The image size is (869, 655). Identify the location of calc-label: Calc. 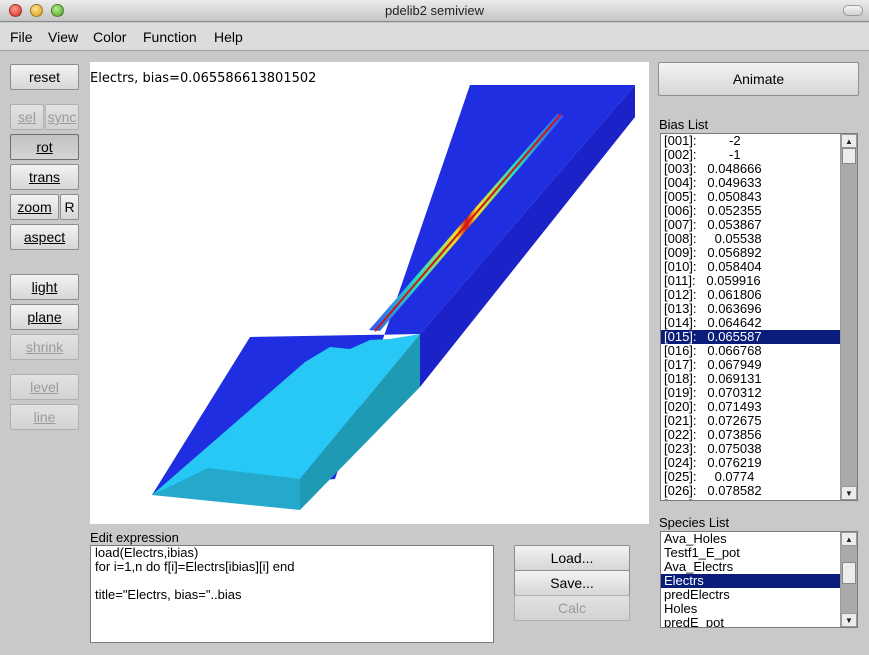
(571, 608).